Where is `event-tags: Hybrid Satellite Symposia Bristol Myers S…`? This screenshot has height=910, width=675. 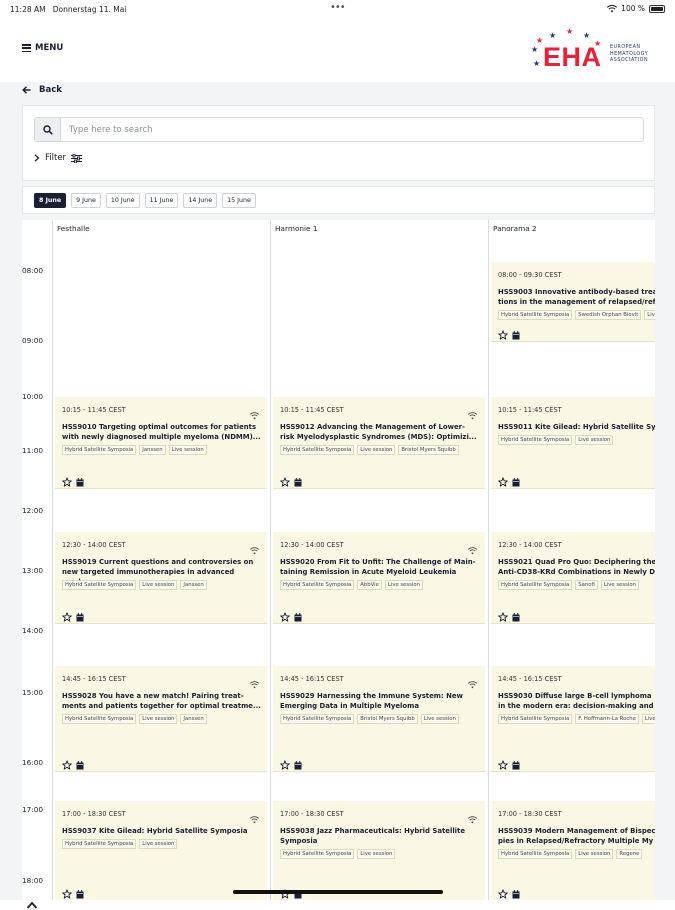 event-tags: Hybrid Satellite Symposia Bristol Myers S… is located at coordinates (379, 719).